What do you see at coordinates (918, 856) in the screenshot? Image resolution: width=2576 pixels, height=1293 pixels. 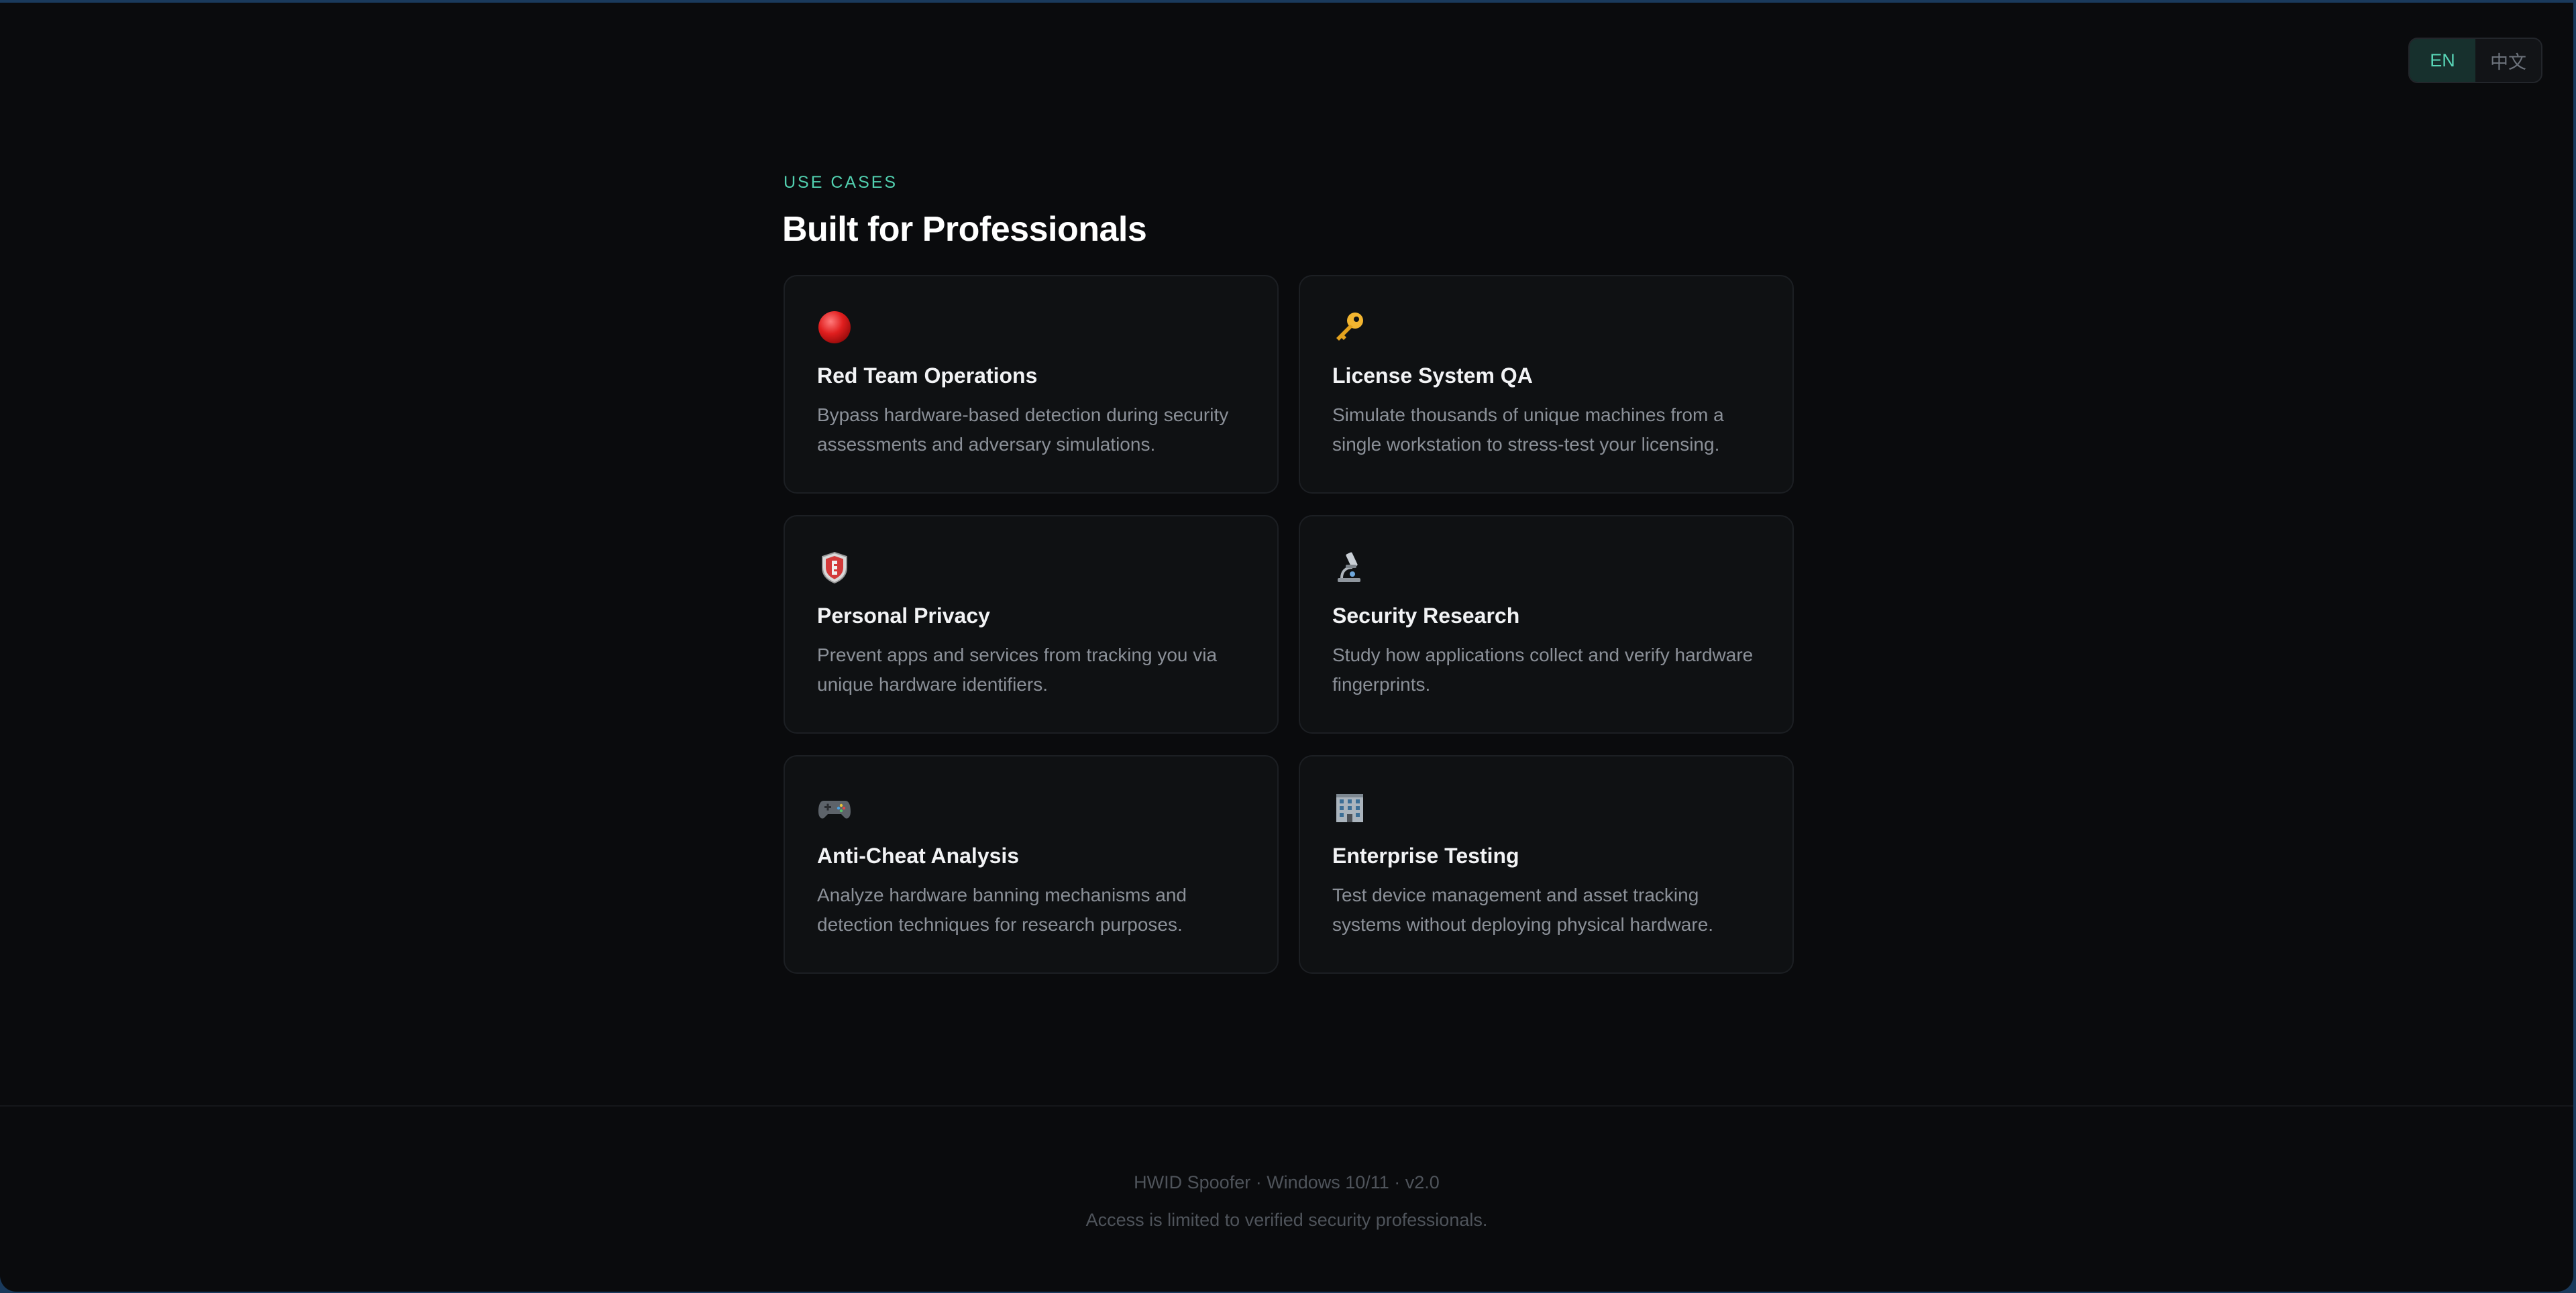 I see `card-title: Anti-Cheat Analysis` at bounding box center [918, 856].